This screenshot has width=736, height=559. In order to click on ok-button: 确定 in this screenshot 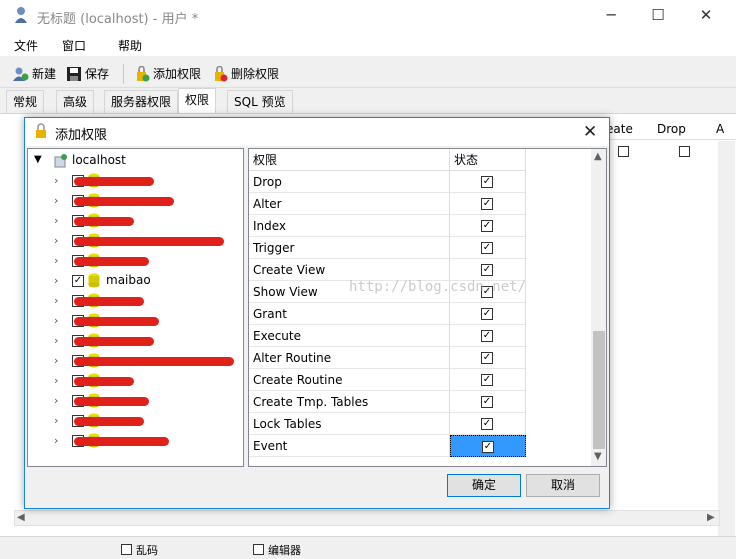, I will do `click(484, 485)`.